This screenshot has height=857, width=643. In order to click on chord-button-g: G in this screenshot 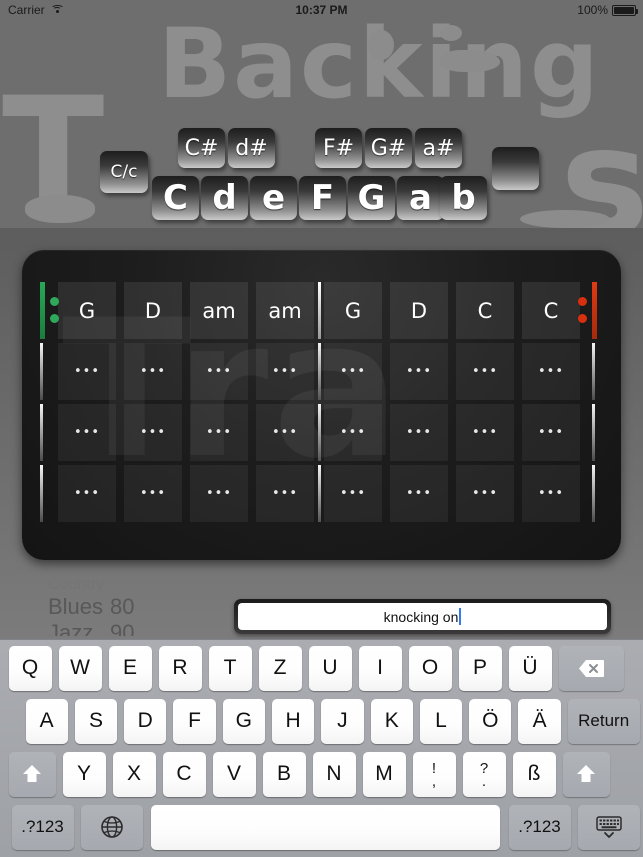, I will do `click(371, 198)`.